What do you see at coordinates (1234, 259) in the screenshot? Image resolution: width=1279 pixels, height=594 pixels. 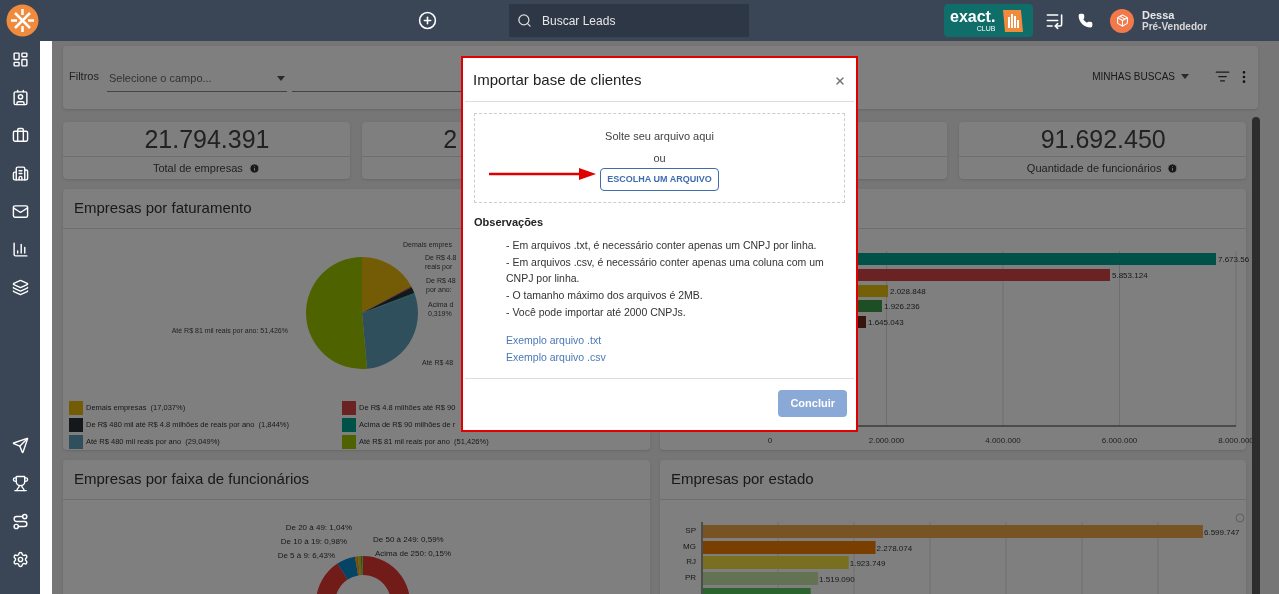 I see `bar-value-label: 7.673.56` at bounding box center [1234, 259].